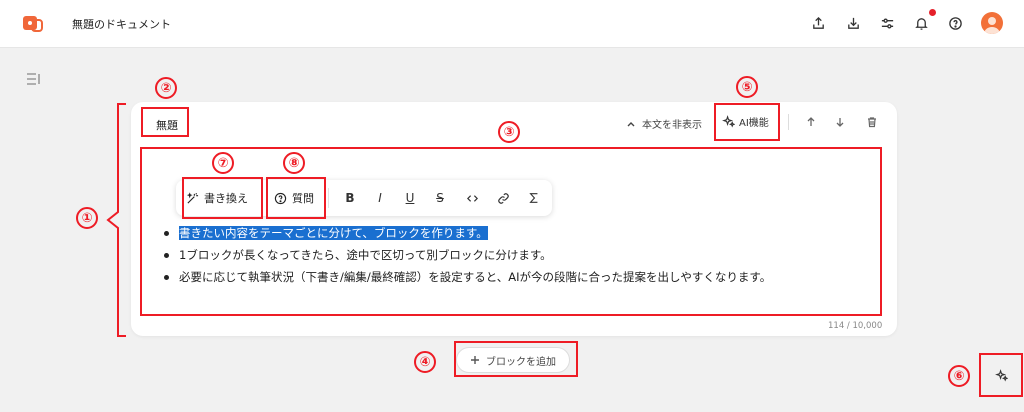  What do you see at coordinates (672, 125) in the screenshot?
I see `hide-body-label: 本文を非表示` at bounding box center [672, 125].